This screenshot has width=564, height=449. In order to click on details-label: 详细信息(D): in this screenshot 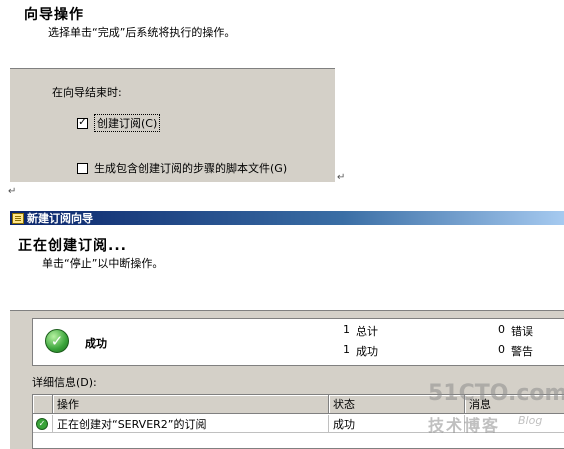, I will do `click(64, 382)`.